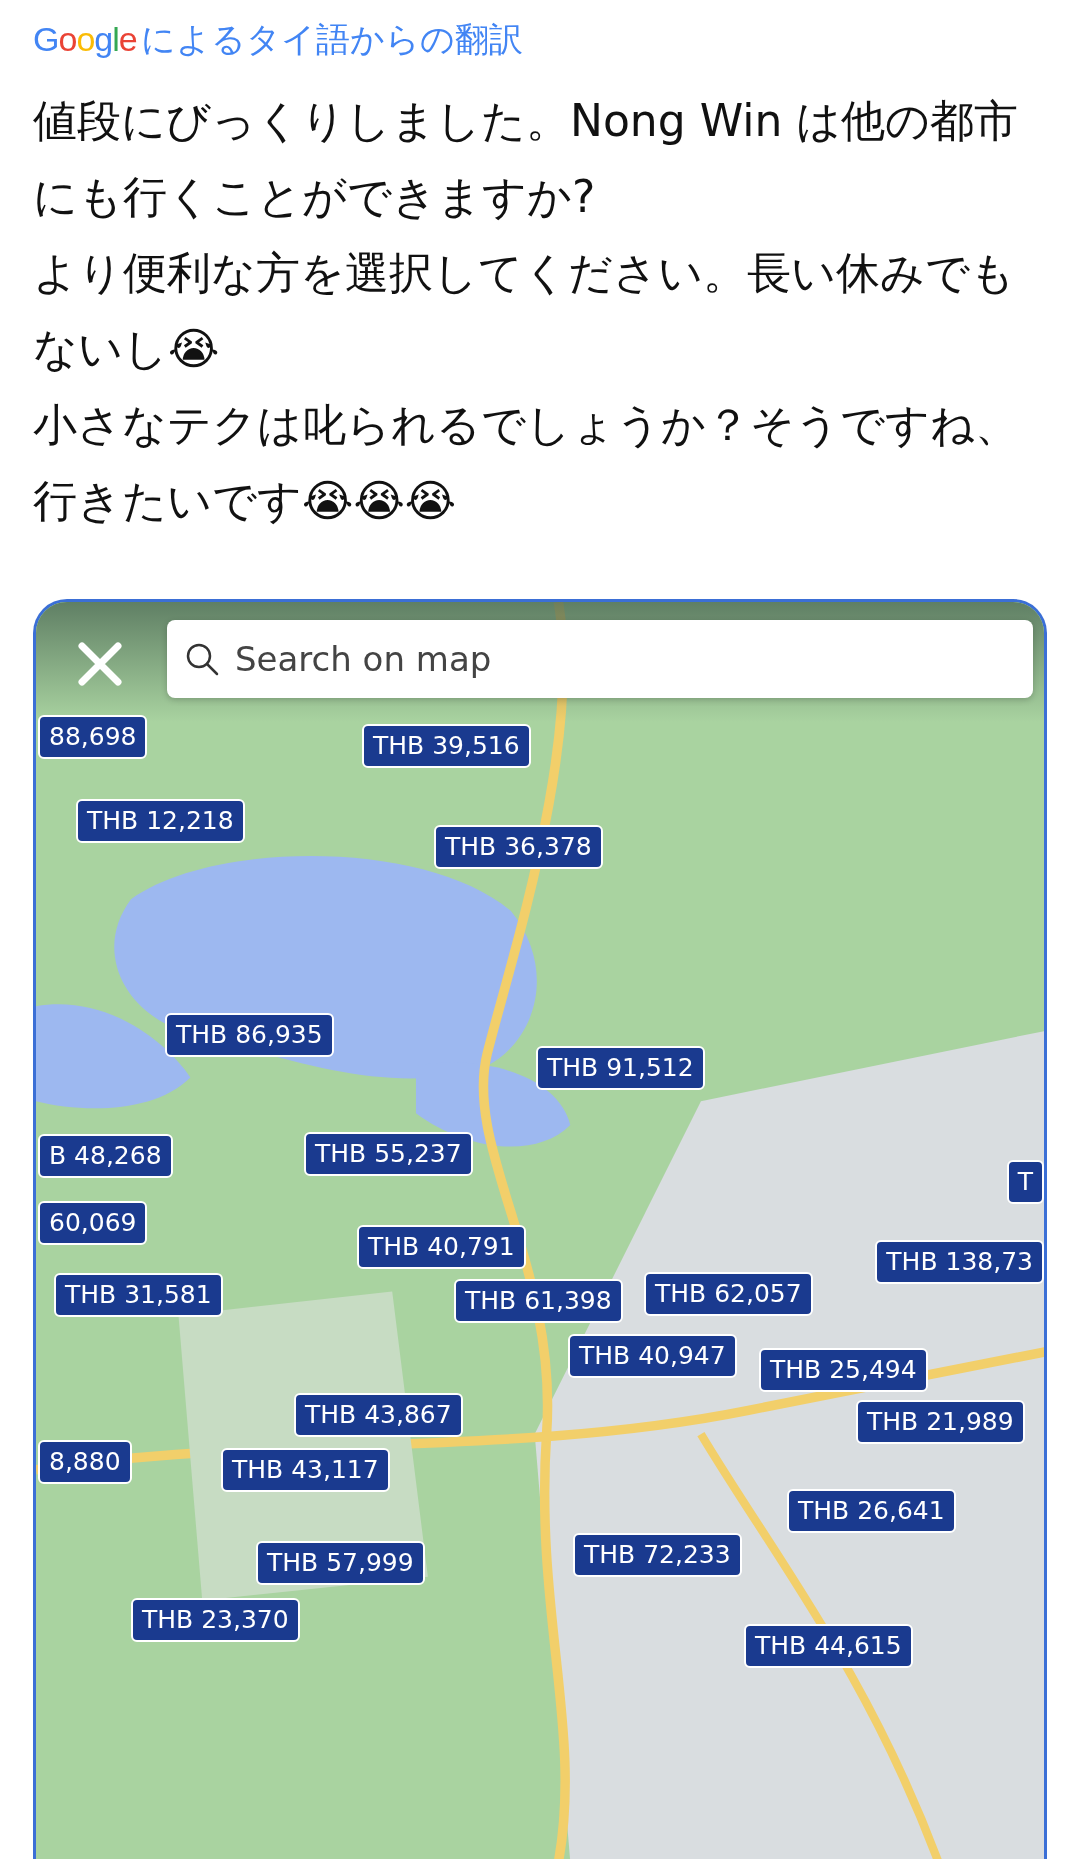  What do you see at coordinates (202, 659) in the screenshot?
I see `search-icon` at bounding box center [202, 659].